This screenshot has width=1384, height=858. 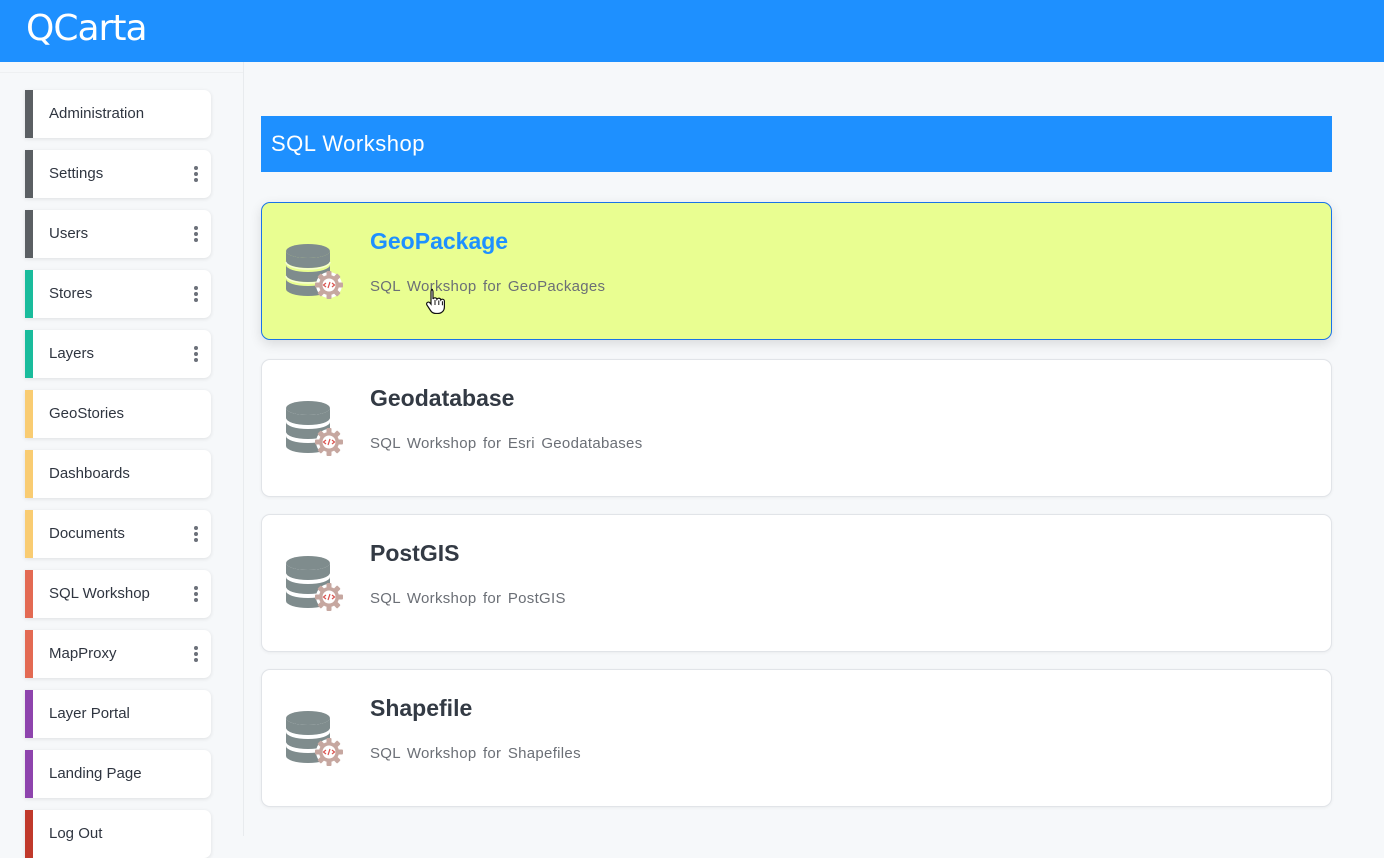 I want to click on card-title: Shapefile, so click(x=421, y=708).